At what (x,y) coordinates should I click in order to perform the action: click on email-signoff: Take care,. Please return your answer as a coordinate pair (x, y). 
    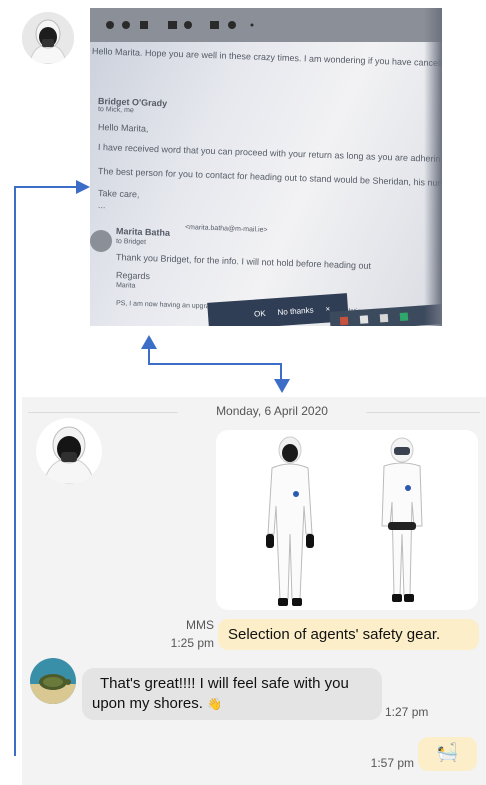
    Looking at the image, I should click on (118, 194).